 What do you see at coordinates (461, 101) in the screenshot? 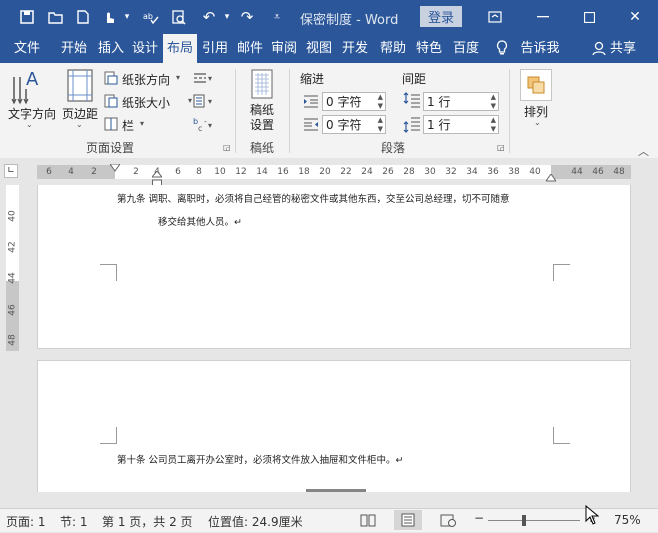
I see `spacing-before-input: 1 行 ▲ ▼` at bounding box center [461, 101].